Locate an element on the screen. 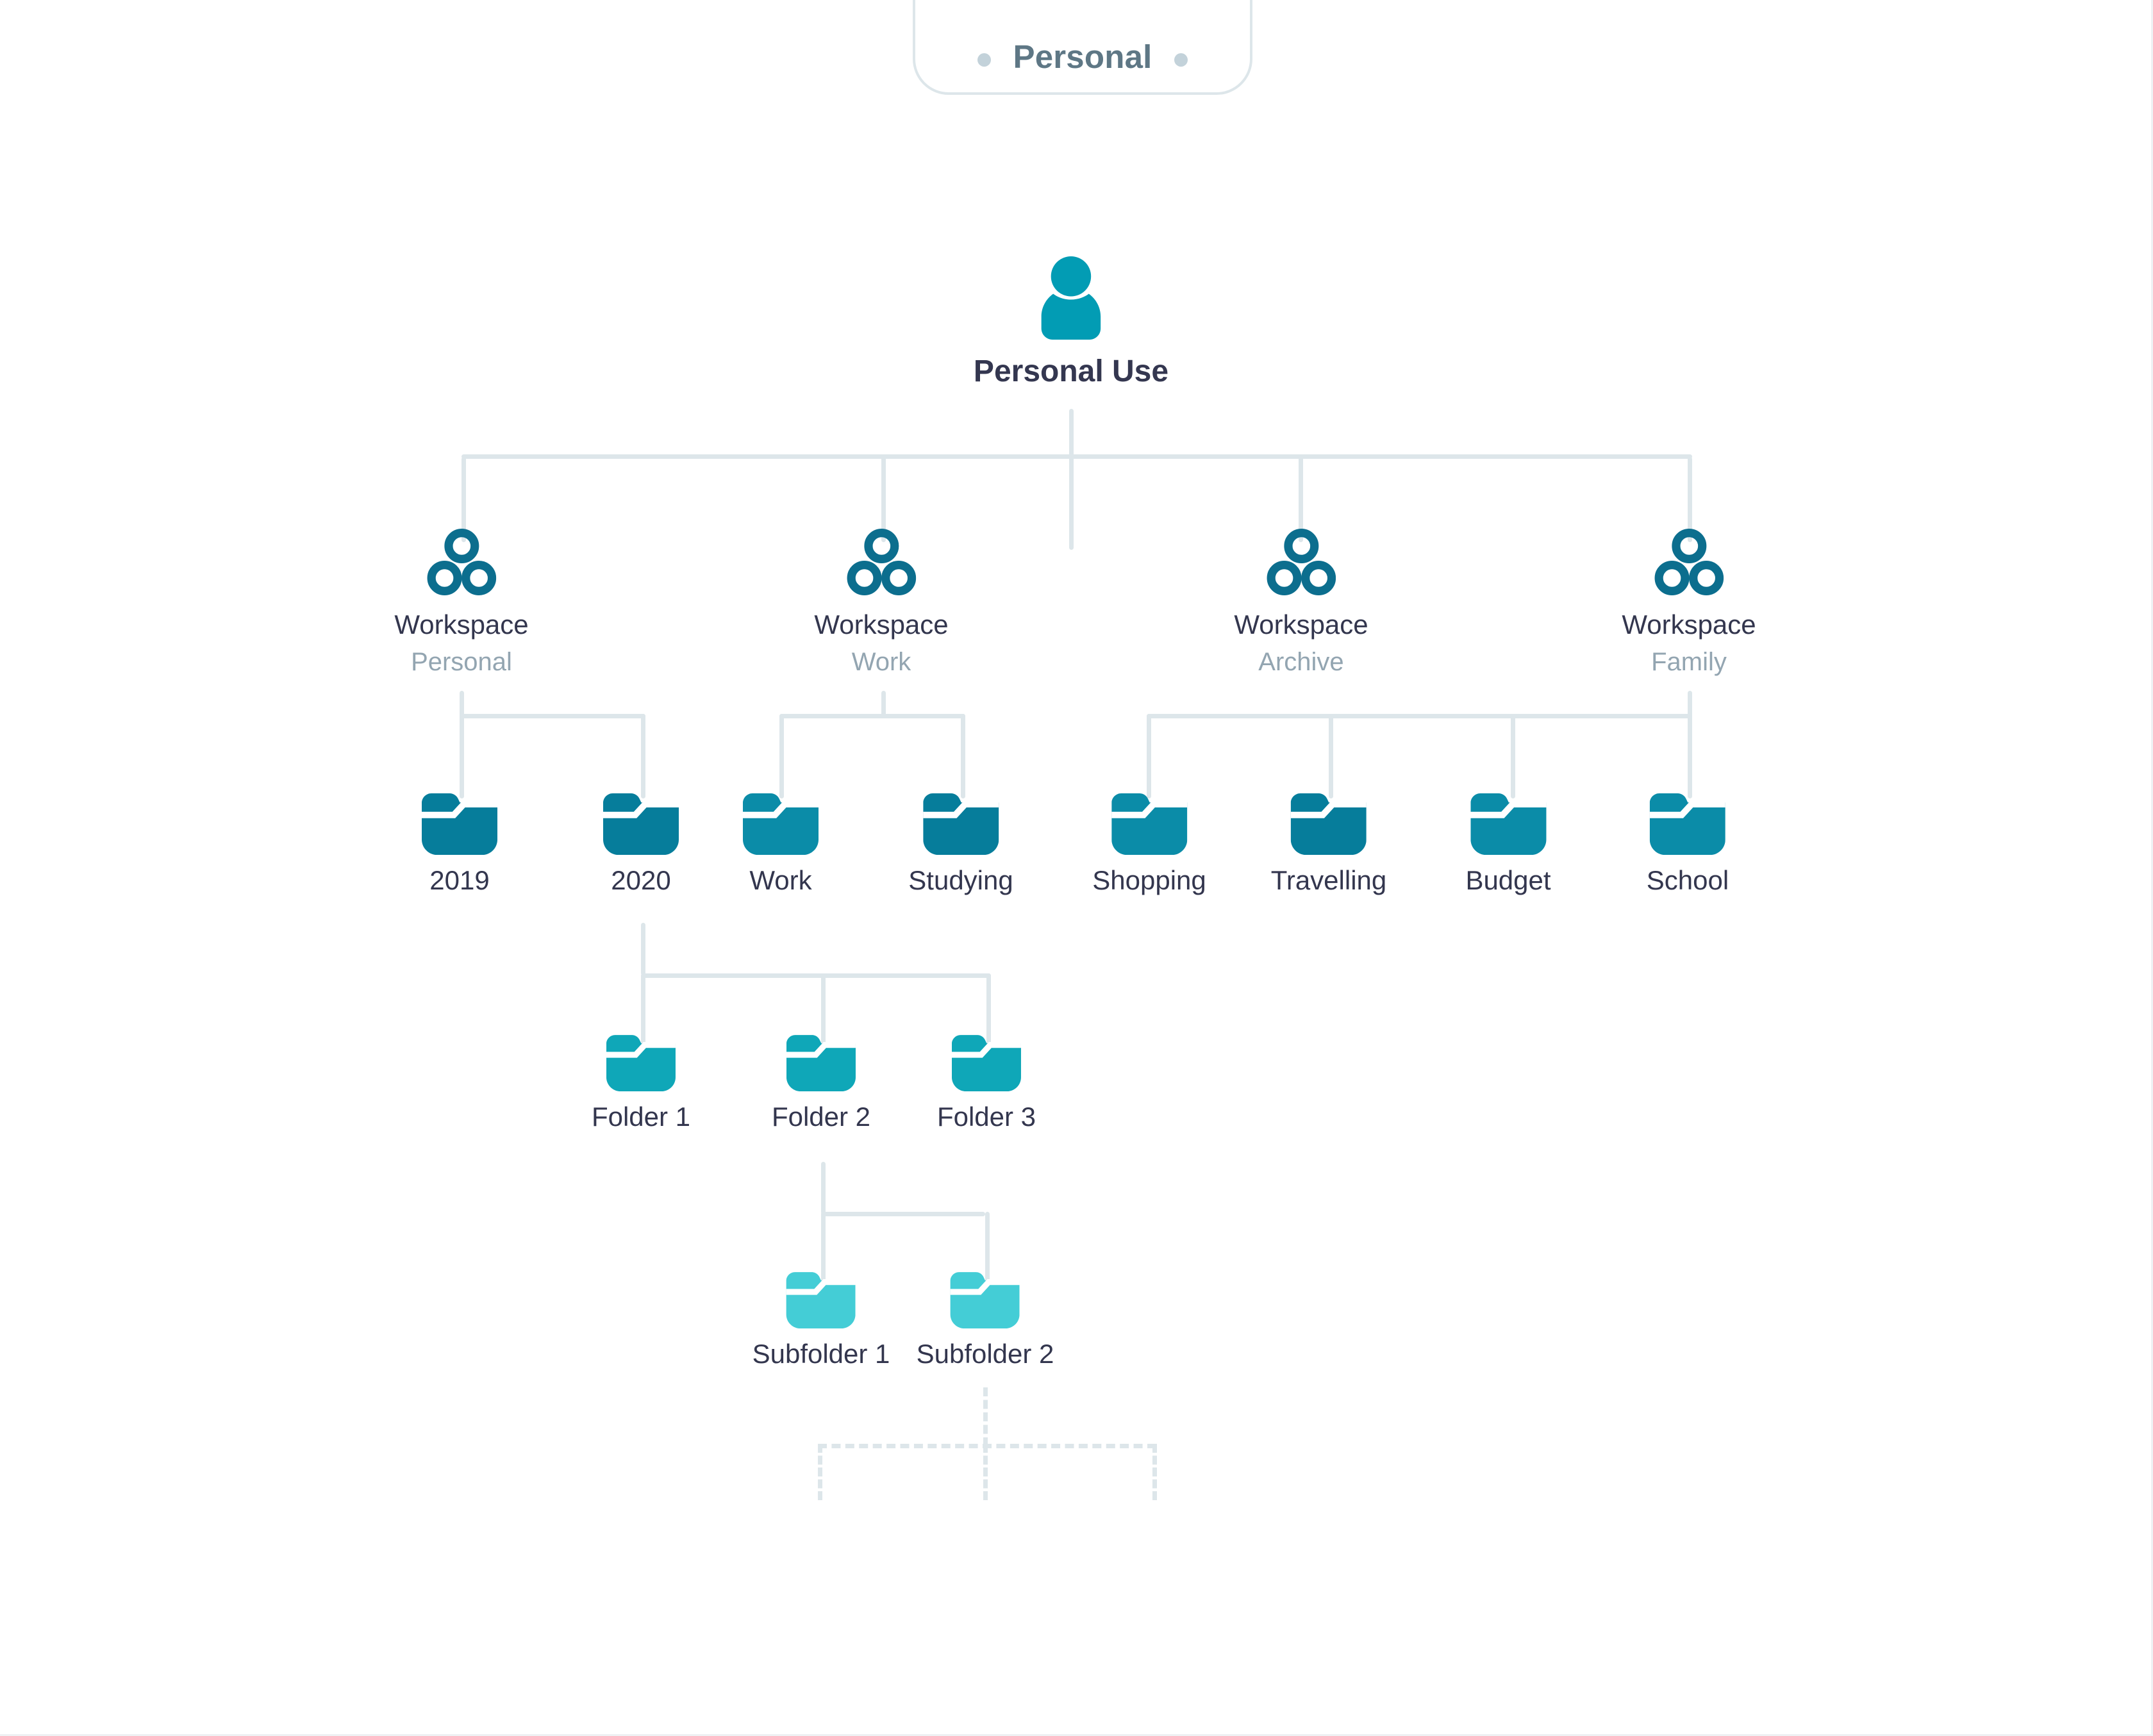 Image resolution: width=2153 pixels, height=1736 pixels. connector-bus-workspace-work is located at coordinates (872, 716).